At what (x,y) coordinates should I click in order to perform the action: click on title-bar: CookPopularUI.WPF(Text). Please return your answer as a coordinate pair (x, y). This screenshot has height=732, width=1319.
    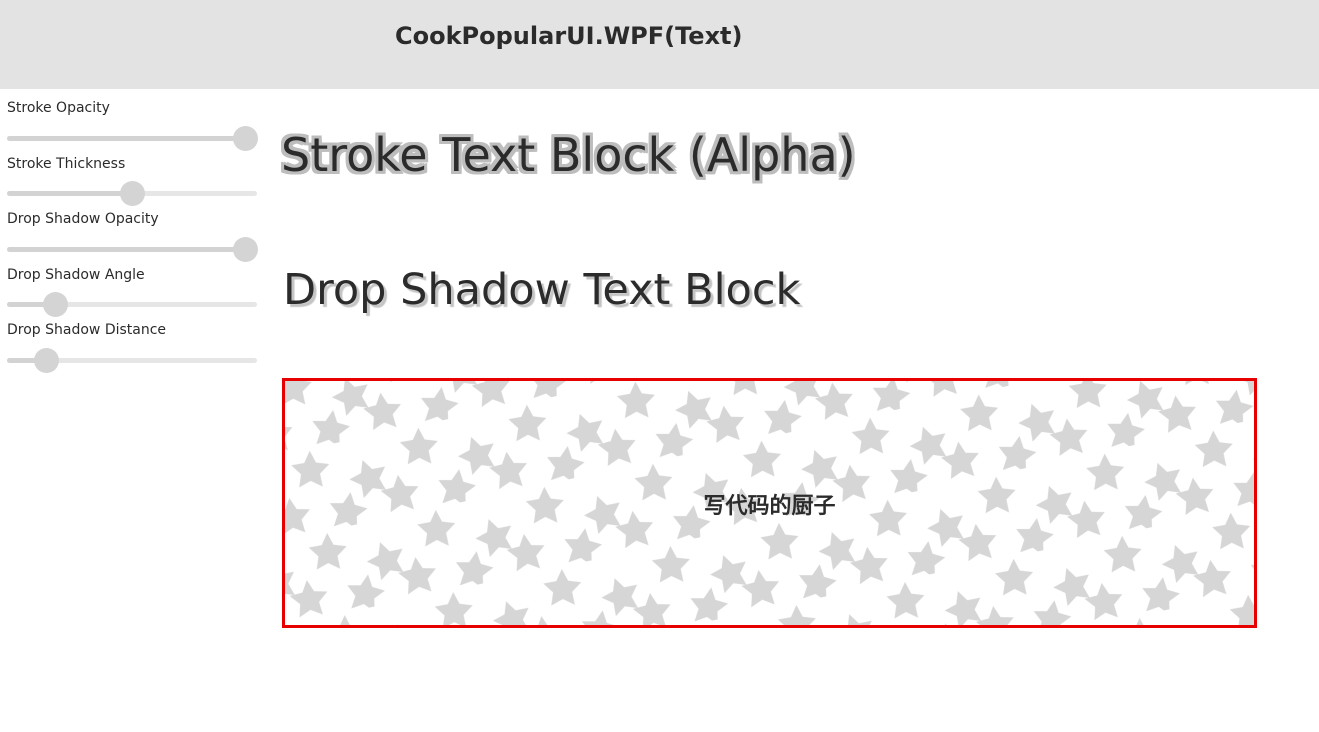
    Looking at the image, I should click on (659, 44).